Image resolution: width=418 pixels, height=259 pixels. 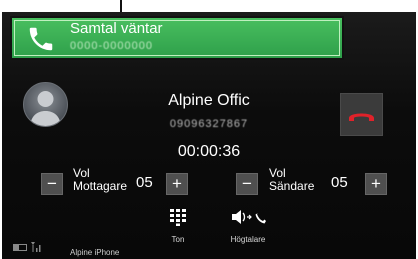 What do you see at coordinates (52, 184) in the screenshot?
I see `receiver-volume-down-button: −` at bounding box center [52, 184].